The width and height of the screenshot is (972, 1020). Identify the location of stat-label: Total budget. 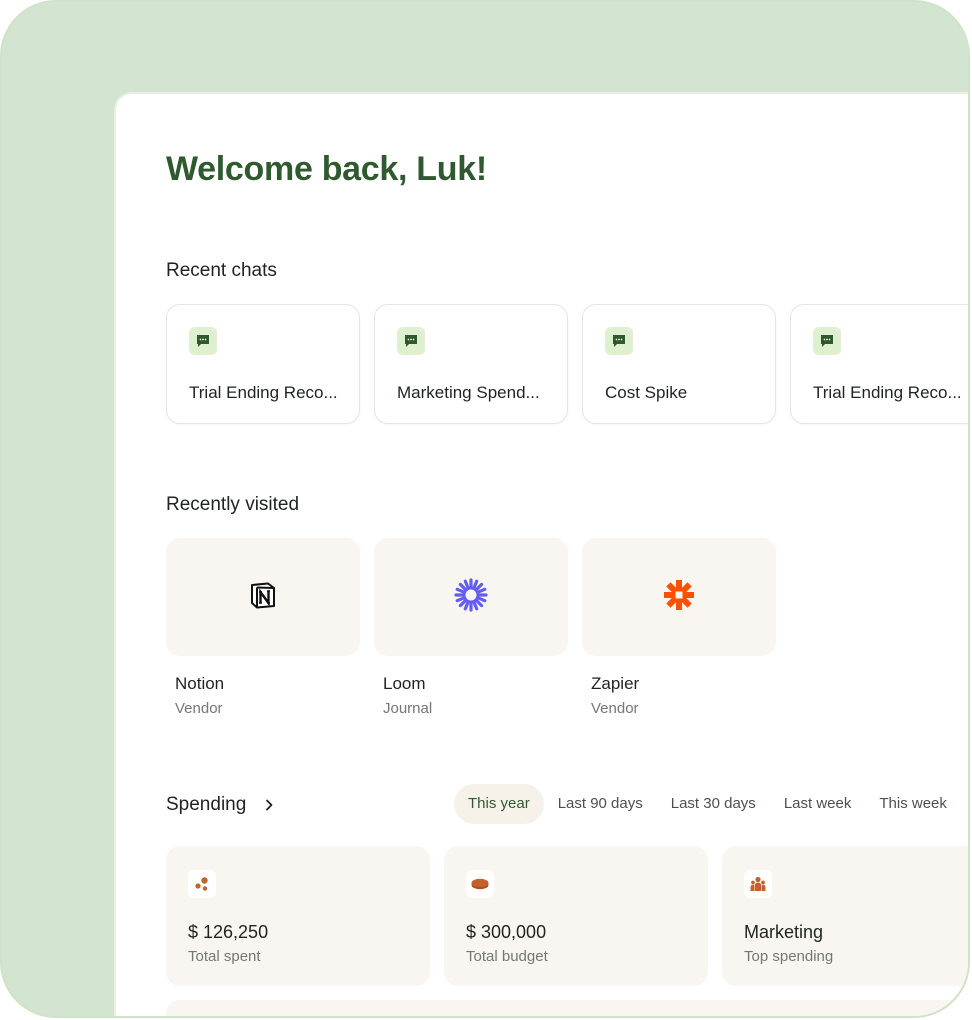
(507, 956).